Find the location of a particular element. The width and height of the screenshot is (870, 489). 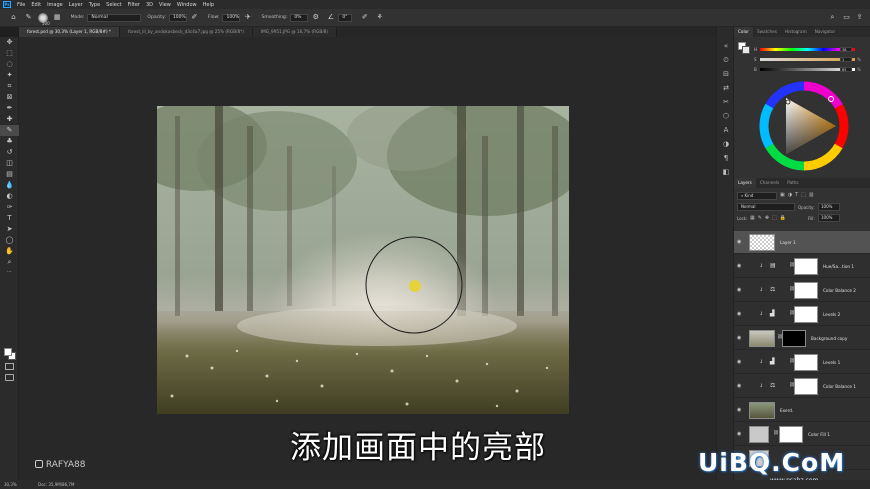

layer-row: ◉ ⛓ Background copy is located at coordinates (802, 338).